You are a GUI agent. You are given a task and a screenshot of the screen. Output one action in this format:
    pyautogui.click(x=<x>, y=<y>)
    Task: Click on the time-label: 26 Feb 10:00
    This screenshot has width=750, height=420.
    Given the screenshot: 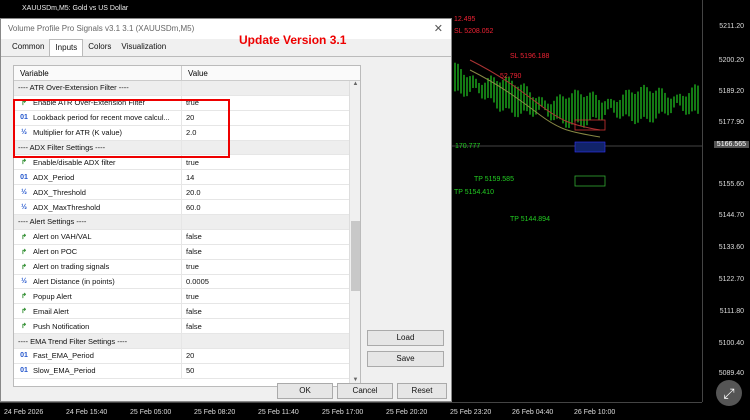 What is the action you would take?
    pyautogui.click(x=595, y=412)
    